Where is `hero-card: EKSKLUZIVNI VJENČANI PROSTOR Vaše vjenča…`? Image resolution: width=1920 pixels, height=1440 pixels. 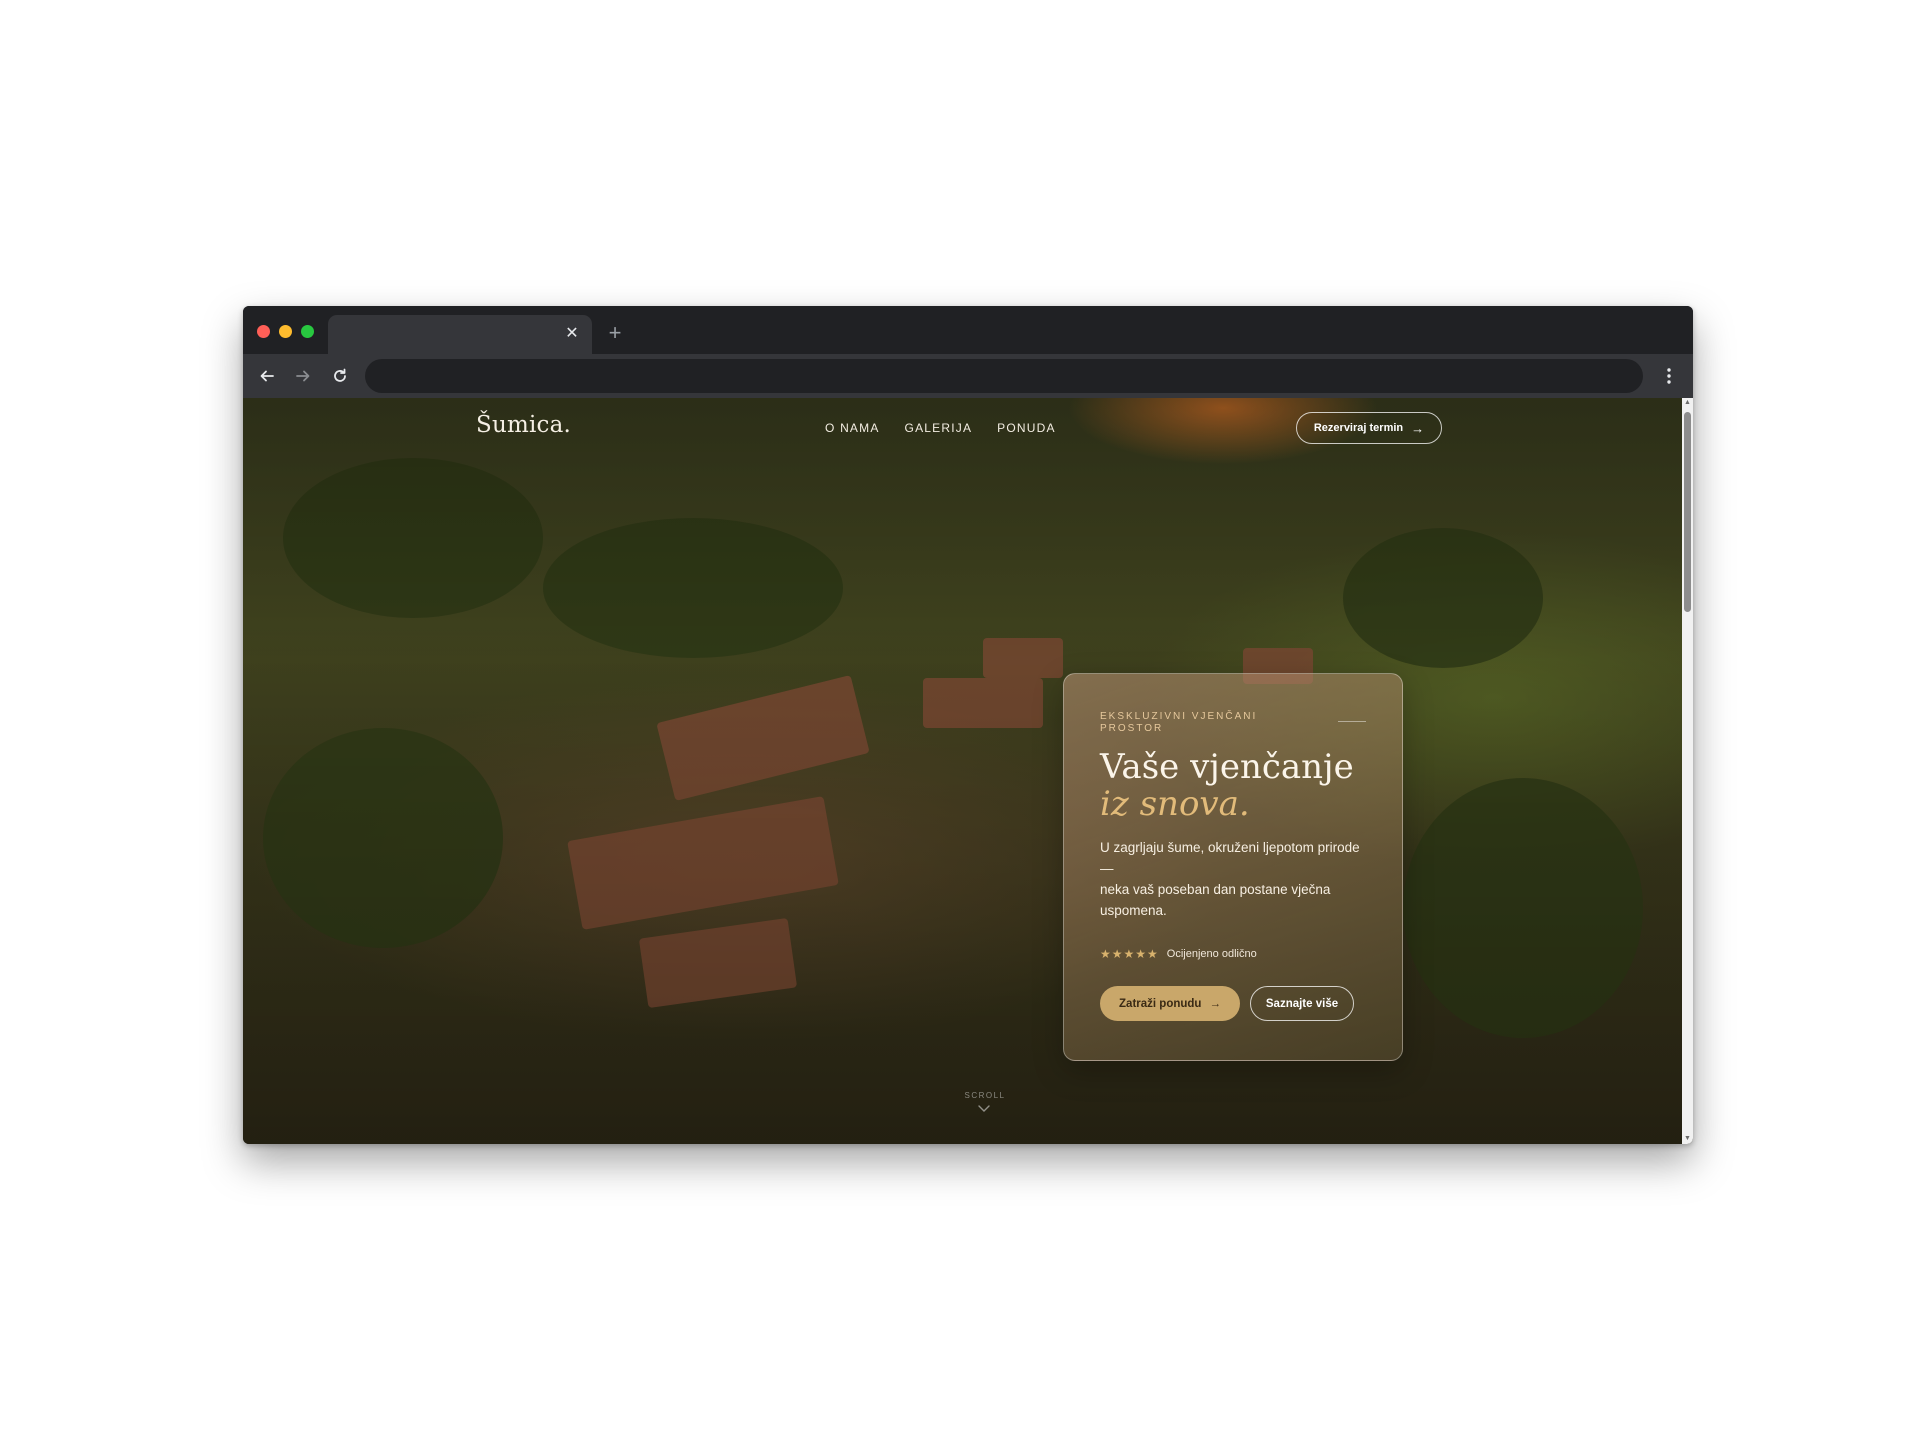 hero-card: EKSKLUZIVNI VJENČANI PROSTOR Vaše vjenča… is located at coordinates (1233, 867).